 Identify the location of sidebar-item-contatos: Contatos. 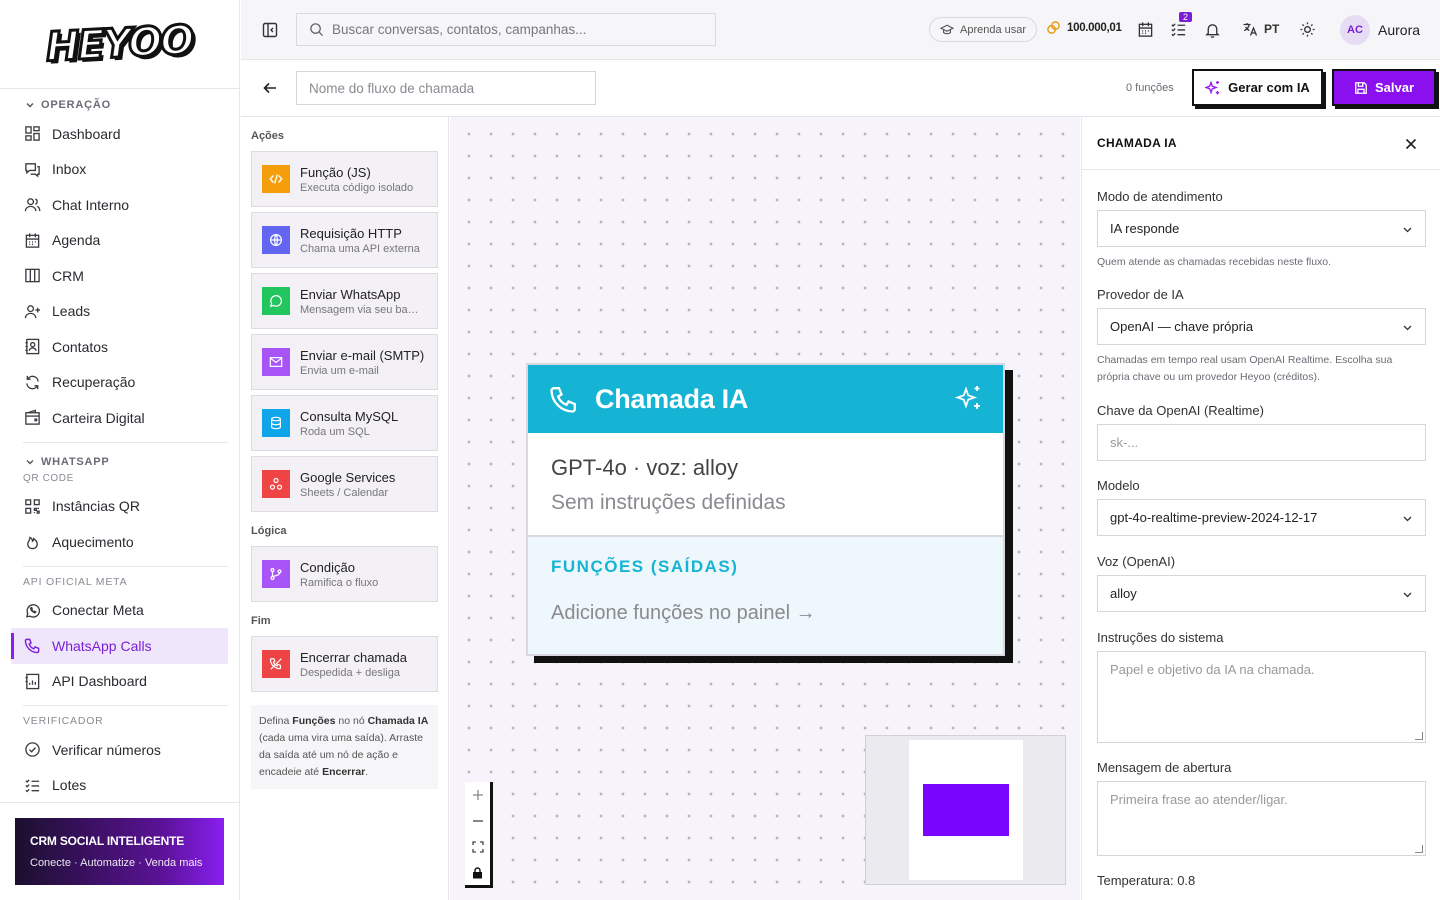
(119, 347).